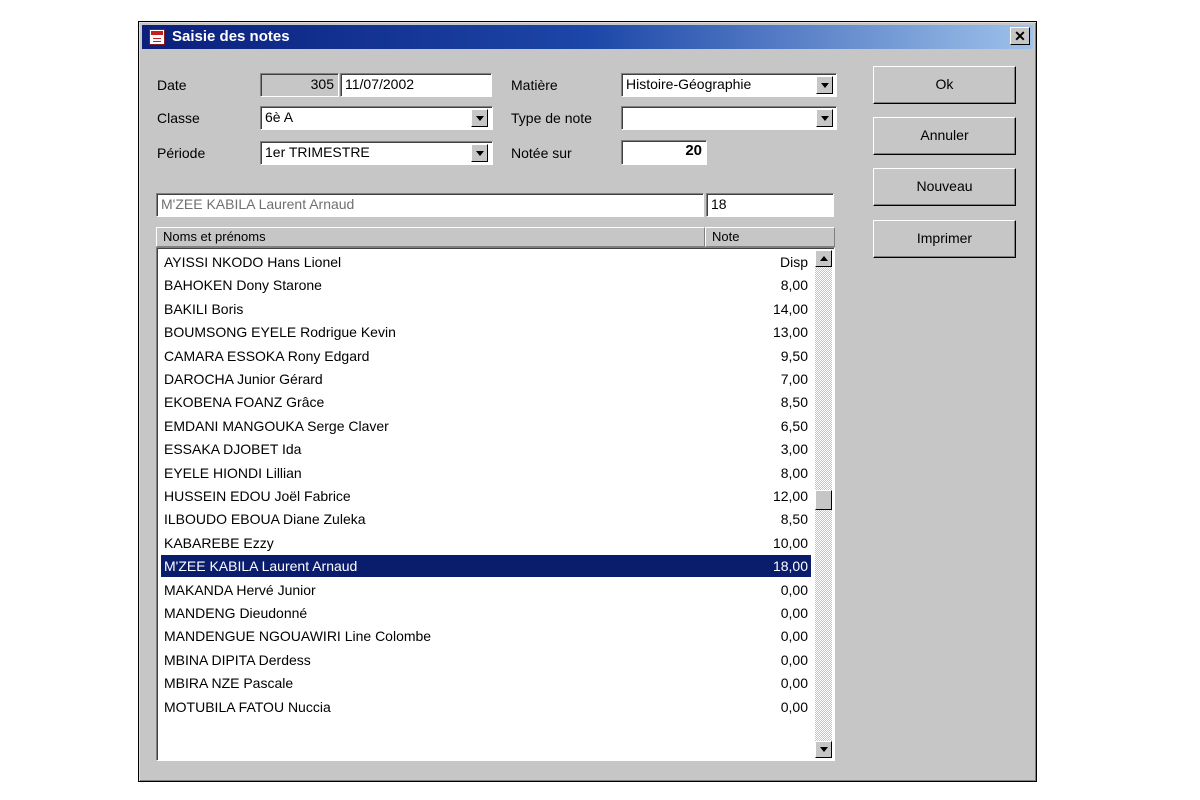  What do you see at coordinates (236, 613) in the screenshot?
I see `student-name: MANDENG Dieudonné` at bounding box center [236, 613].